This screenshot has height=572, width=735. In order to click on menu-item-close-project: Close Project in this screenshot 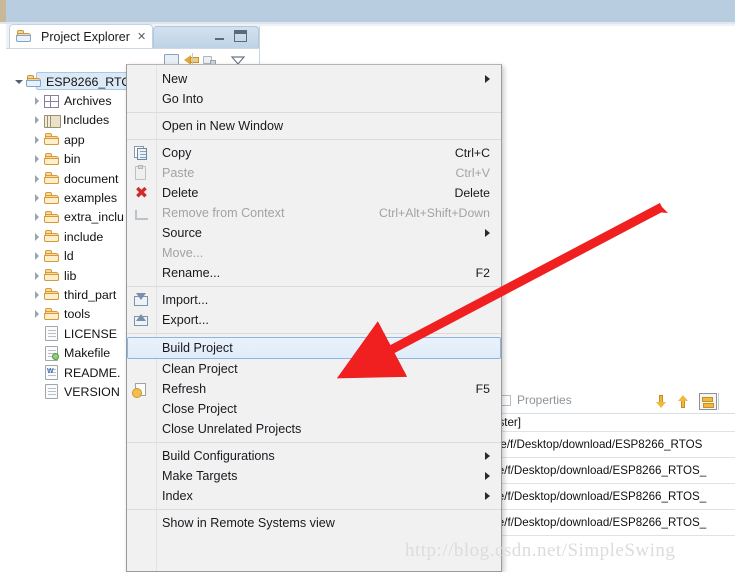, I will do `click(314, 409)`.